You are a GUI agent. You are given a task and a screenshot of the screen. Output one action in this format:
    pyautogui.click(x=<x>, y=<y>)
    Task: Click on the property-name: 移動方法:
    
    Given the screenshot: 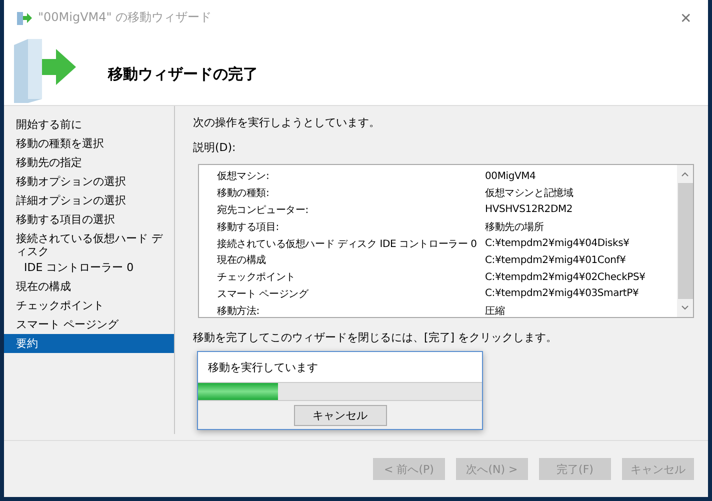 What is the action you would take?
    pyautogui.click(x=238, y=311)
    